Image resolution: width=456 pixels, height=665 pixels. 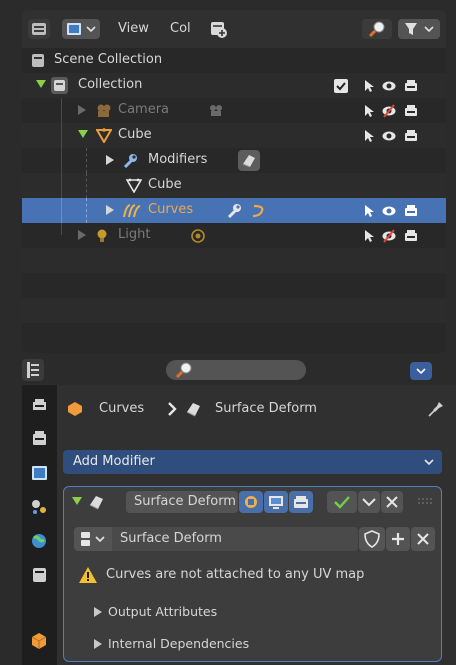 What do you see at coordinates (38, 60) in the screenshot?
I see `scene-collection-icon` at bounding box center [38, 60].